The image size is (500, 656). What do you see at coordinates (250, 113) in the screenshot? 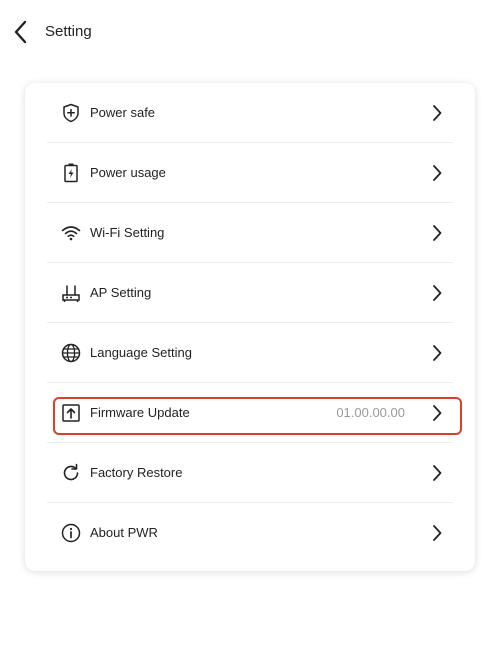
I see `settings-item-power-safe: Power safe` at bounding box center [250, 113].